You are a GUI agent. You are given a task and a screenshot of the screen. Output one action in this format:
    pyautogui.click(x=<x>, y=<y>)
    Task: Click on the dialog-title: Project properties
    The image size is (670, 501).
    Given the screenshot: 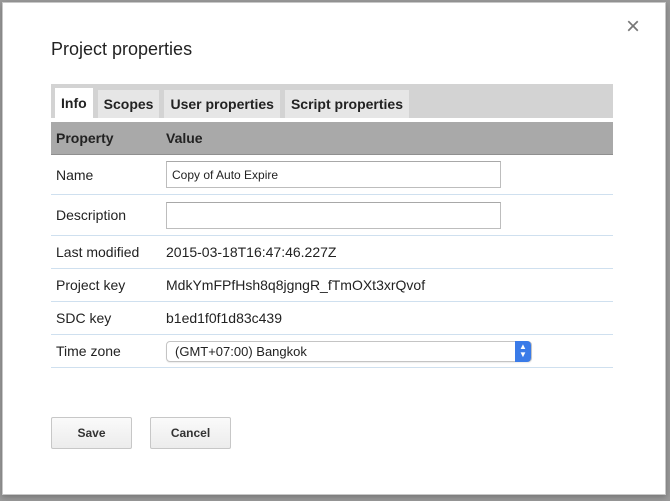 What is the action you would take?
    pyautogui.click(x=122, y=49)
    